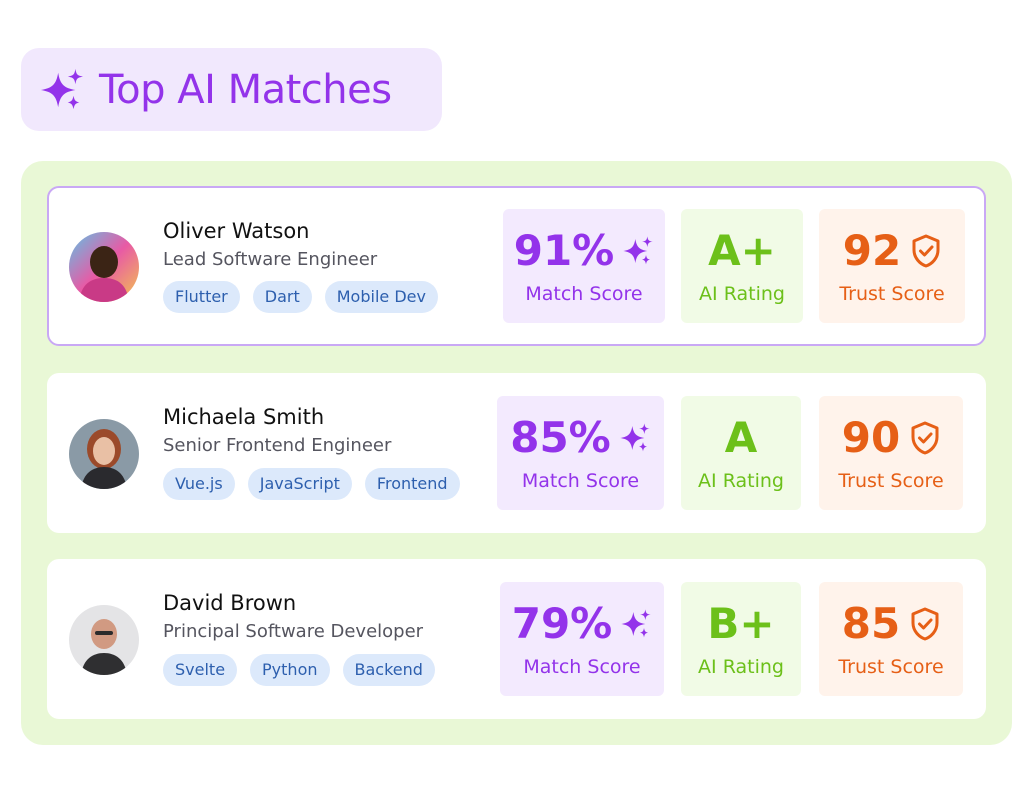  Describe the element at coordinates (230, 603) in the screenshot. I see `candidate-name: David Brown` at that location.